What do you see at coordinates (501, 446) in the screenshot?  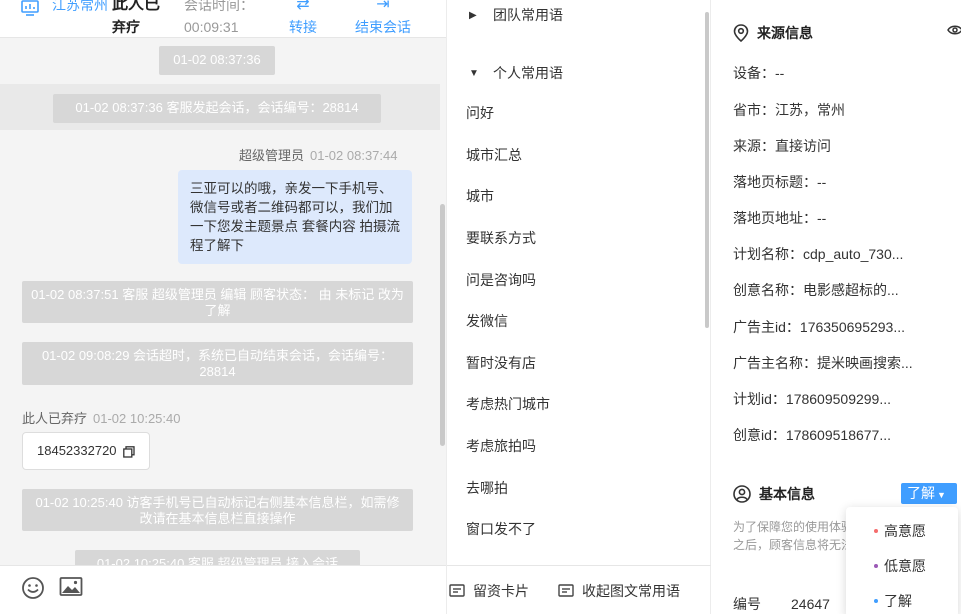 I see `phrase-item: 考虑旅拍吗` at bounding box center [501, 446].